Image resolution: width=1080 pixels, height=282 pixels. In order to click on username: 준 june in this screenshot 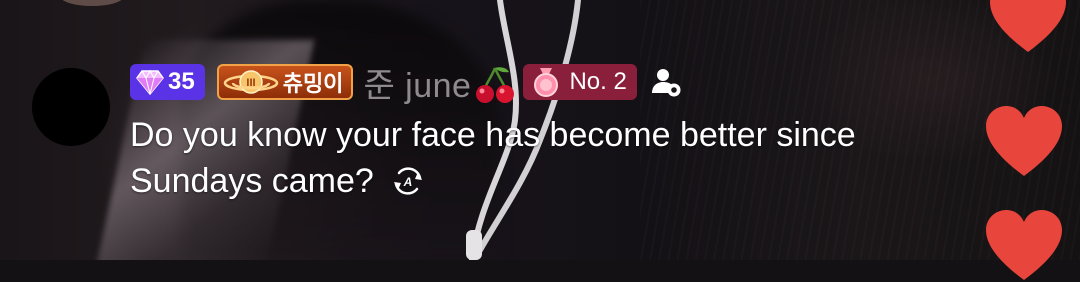, I will do `click(417, 82)`.